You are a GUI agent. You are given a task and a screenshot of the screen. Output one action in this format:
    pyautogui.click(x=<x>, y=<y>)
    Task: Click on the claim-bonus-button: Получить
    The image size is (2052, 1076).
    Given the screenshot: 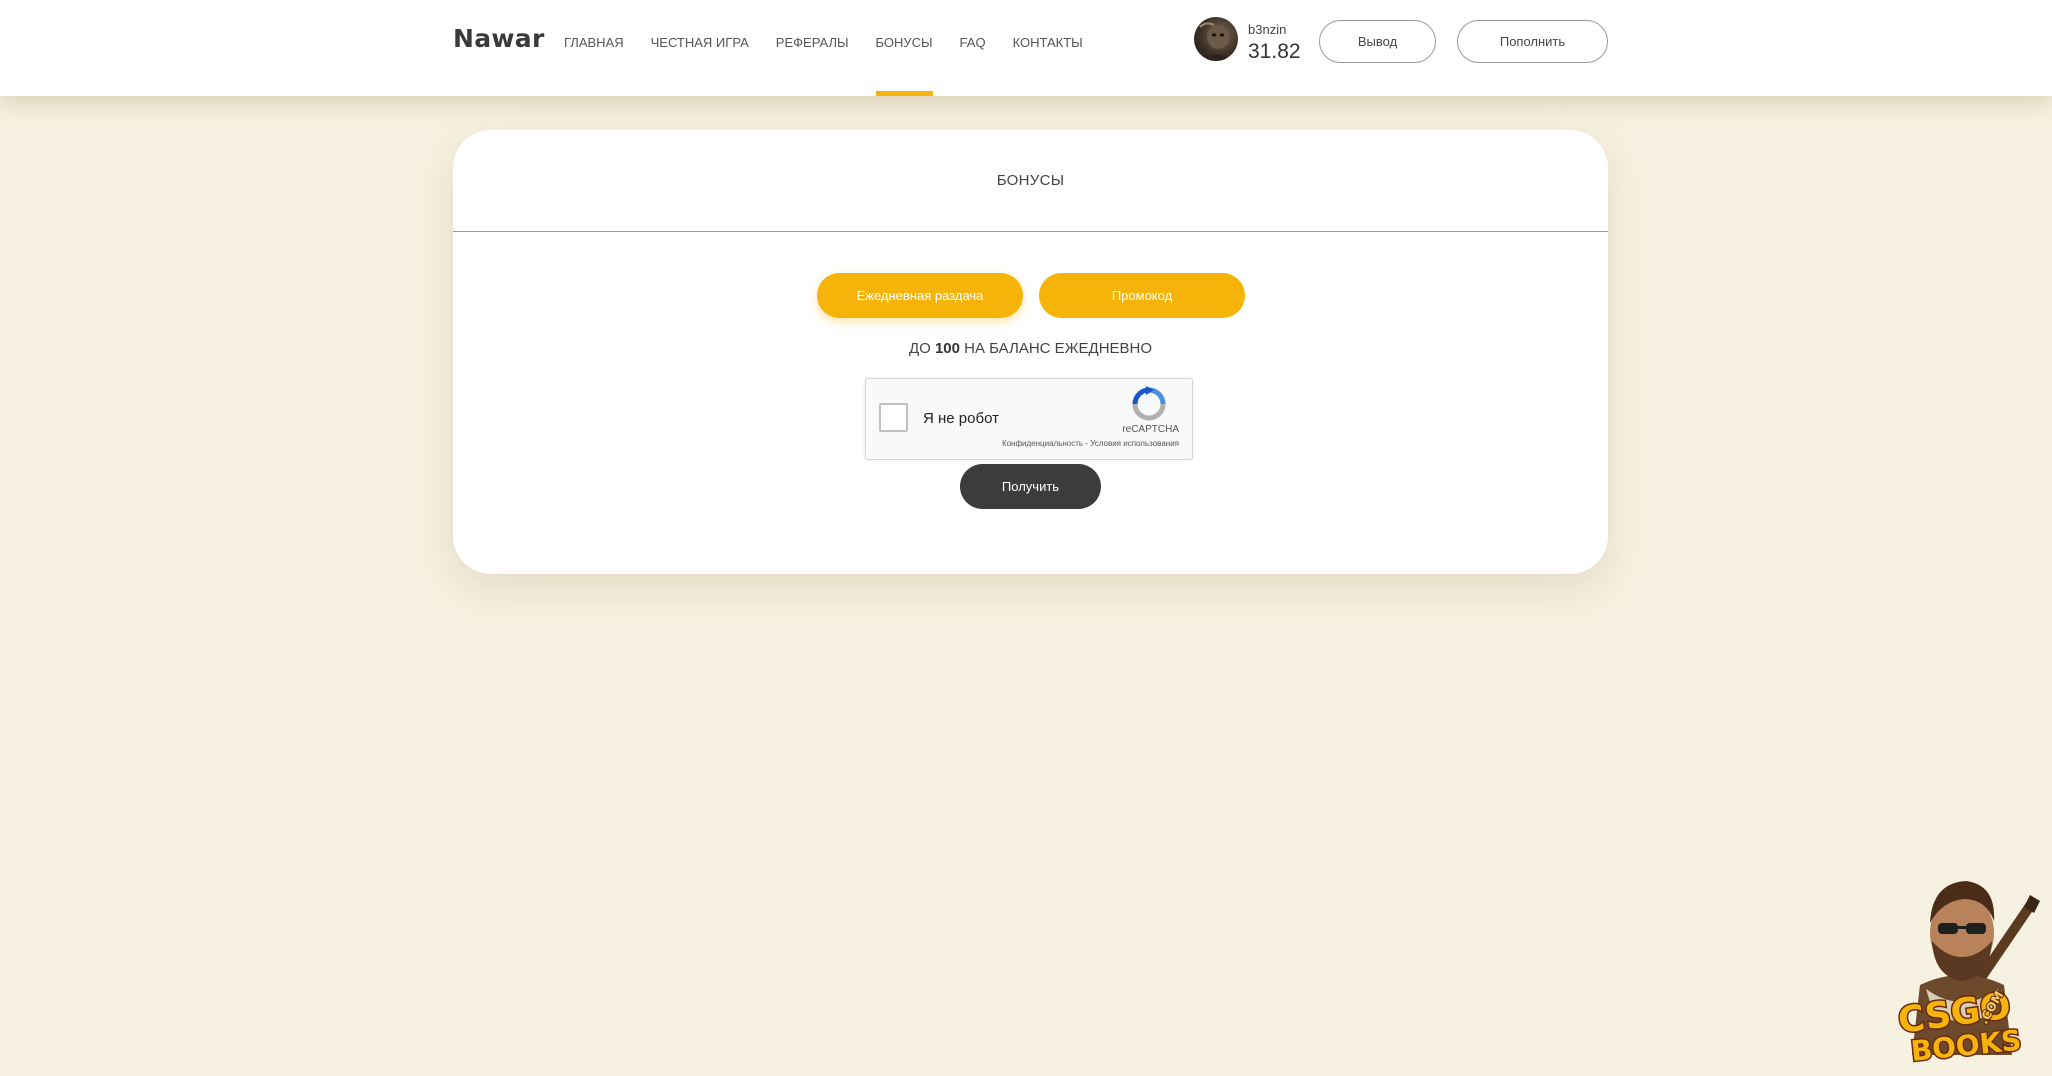 What is the action you would take?
    pyautogui.click(x=1030, y=486)
    